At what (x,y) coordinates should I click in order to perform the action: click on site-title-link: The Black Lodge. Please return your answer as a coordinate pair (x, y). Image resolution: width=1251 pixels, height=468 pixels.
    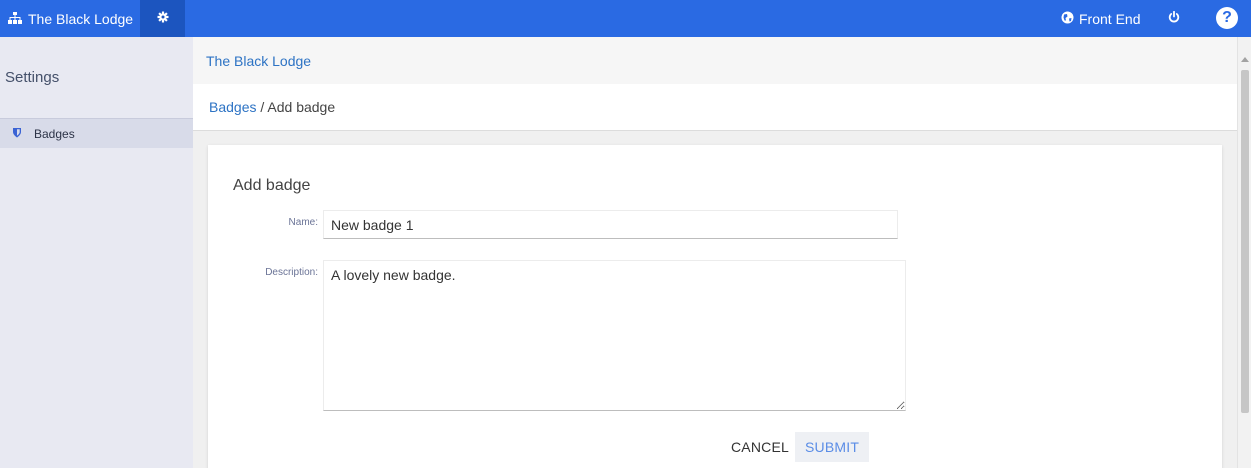
    Looking at the image, I should click on (258, 61).